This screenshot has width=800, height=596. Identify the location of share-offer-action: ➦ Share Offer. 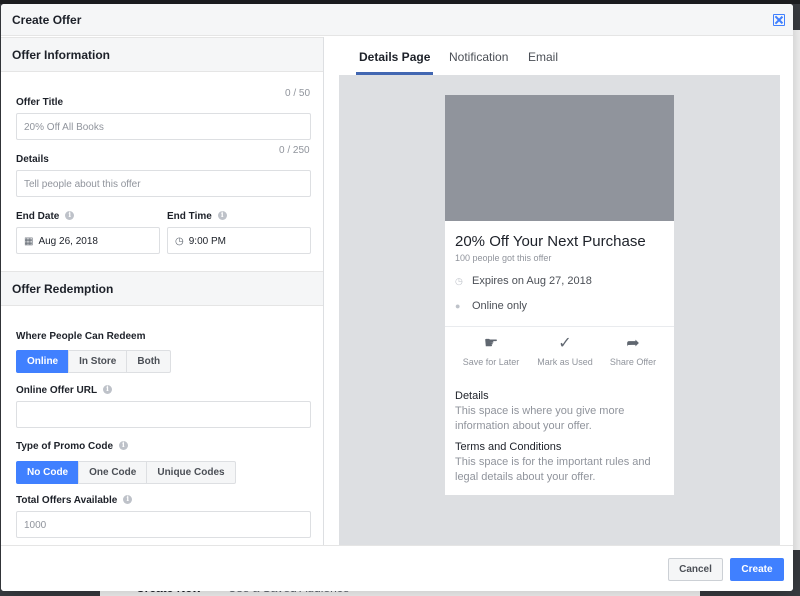
(633, 351).